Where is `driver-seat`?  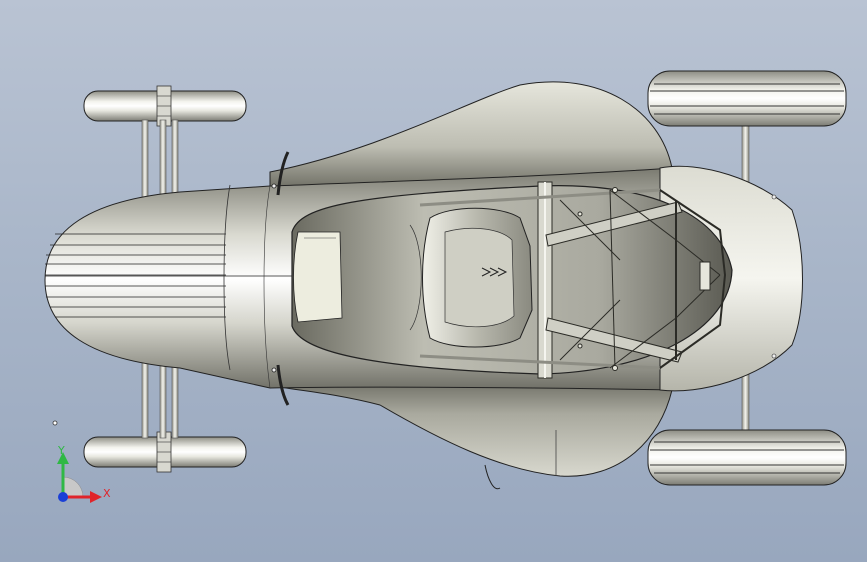
driver-seat is located at coordinates (471, 277).